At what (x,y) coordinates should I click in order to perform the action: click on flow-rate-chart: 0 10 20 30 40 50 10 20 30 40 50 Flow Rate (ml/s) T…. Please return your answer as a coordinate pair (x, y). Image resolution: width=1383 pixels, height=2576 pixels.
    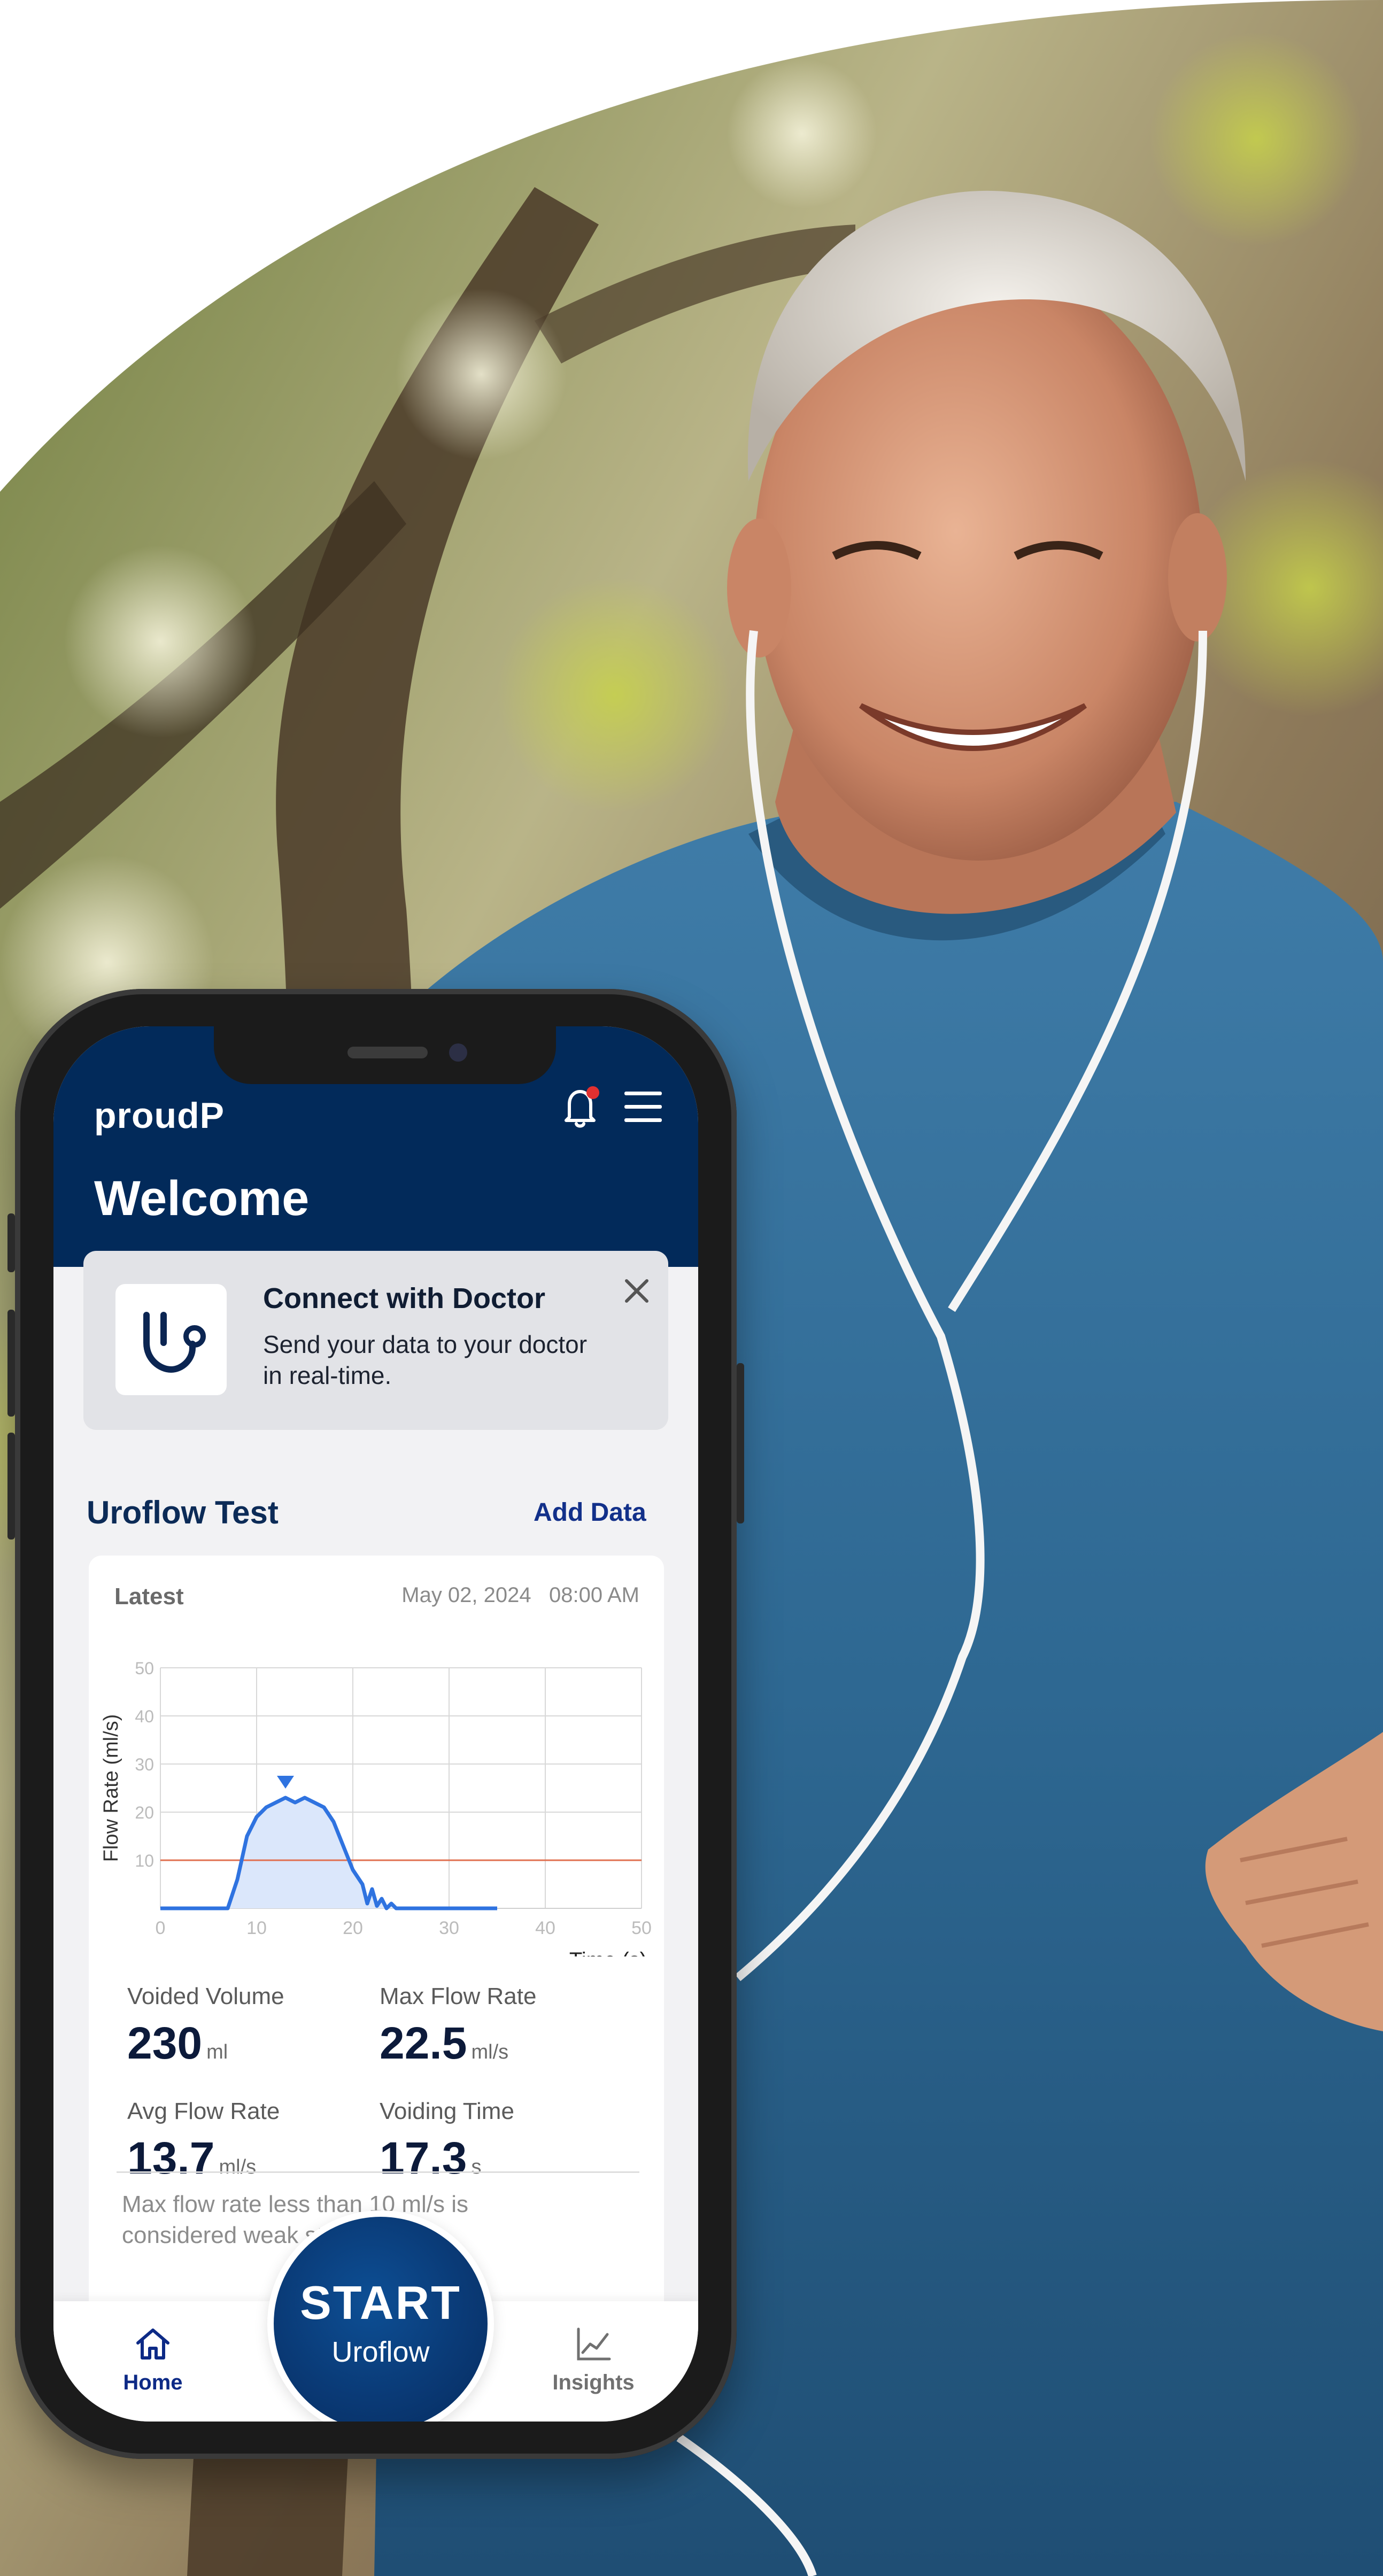
    Looking at the image, I should click on (377, 1808).